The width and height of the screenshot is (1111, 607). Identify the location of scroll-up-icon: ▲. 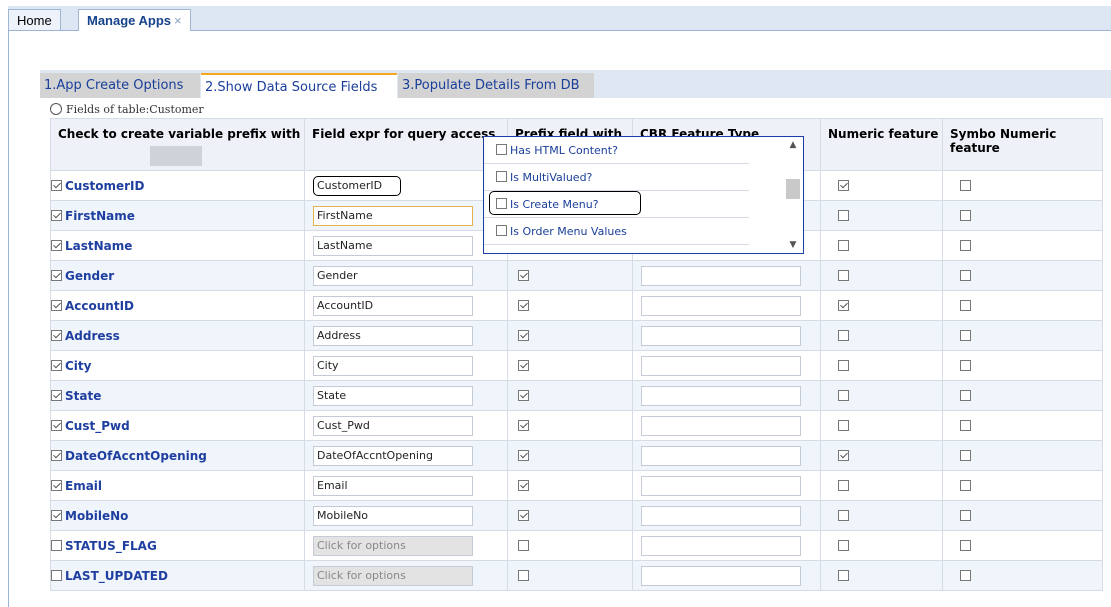
(793, 145).